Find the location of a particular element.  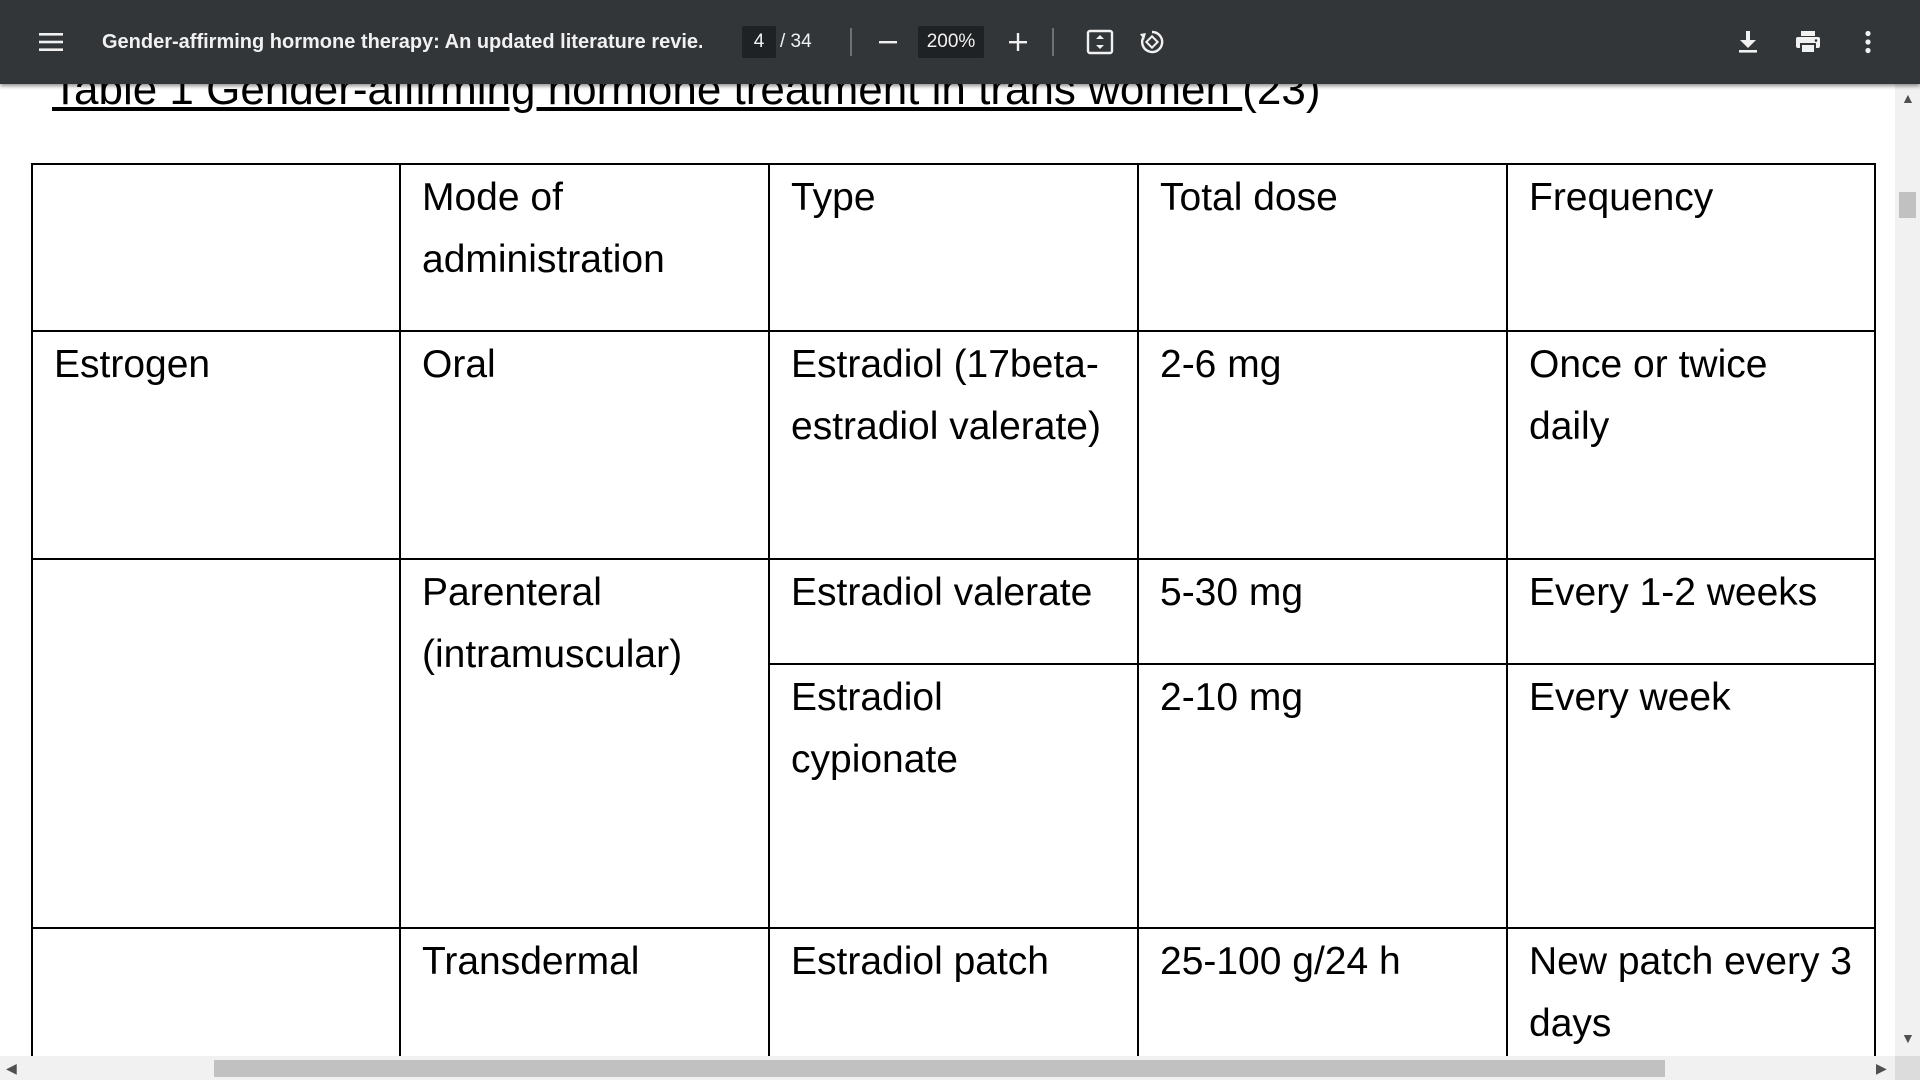

zoom-in-button is located at coordinates (1018, 42).